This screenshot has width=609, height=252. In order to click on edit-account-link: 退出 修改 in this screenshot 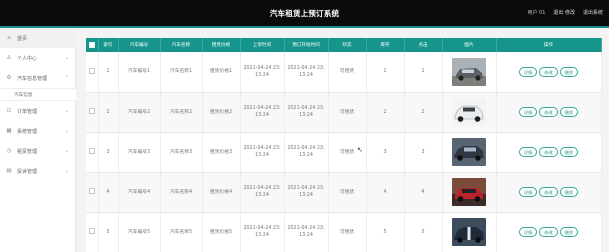, I will do `click(564, 12)`.